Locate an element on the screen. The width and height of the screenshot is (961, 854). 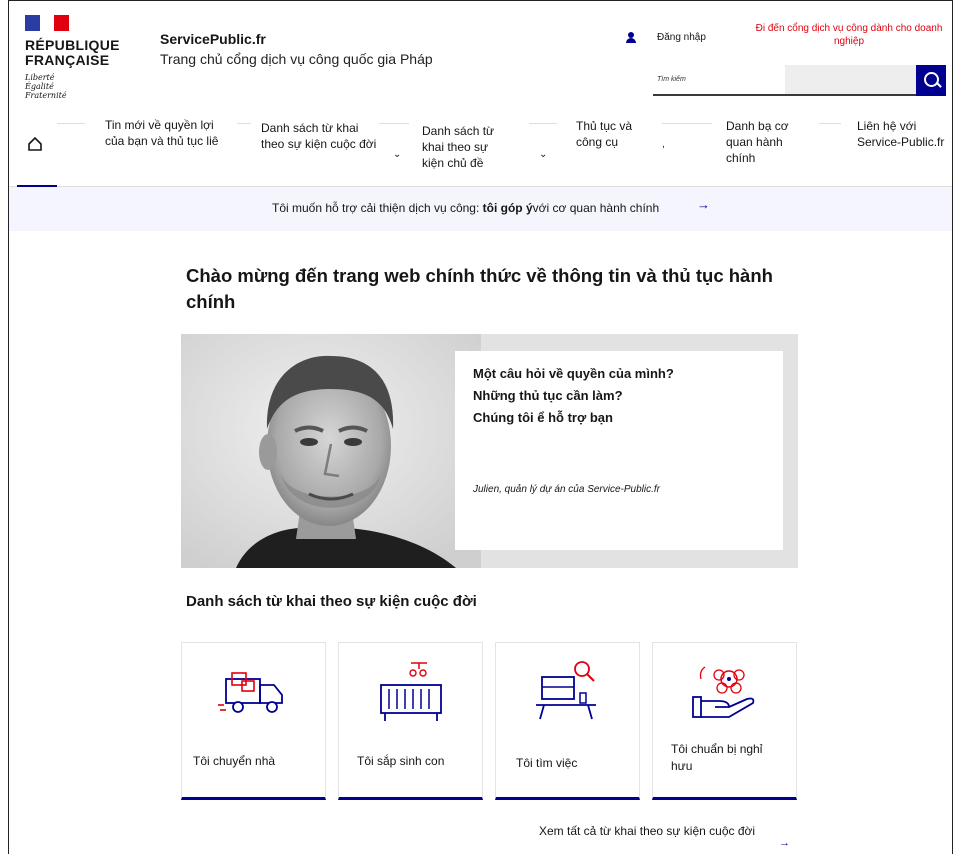
republic-line-2: FRANÇAISE is located at coordinates (67, 60).